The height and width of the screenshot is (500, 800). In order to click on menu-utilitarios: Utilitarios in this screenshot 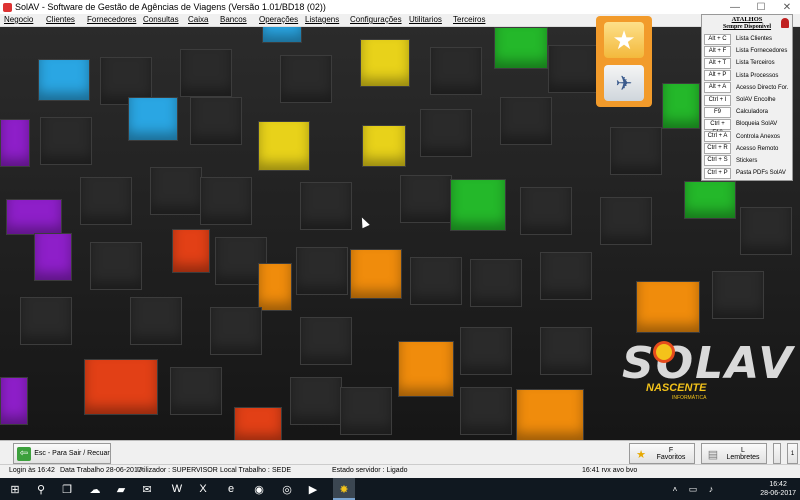, I will do `click(425, 19)`.